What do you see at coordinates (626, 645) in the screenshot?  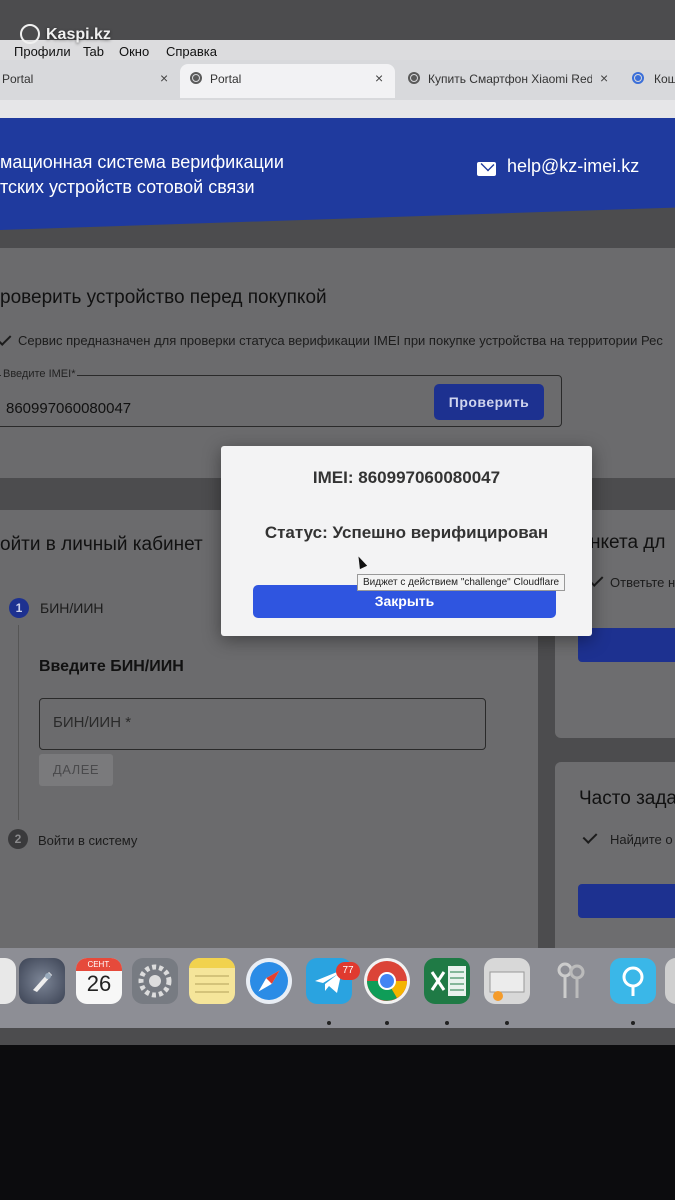 I see `questionnaire-button` at bounding box center [626, 645].